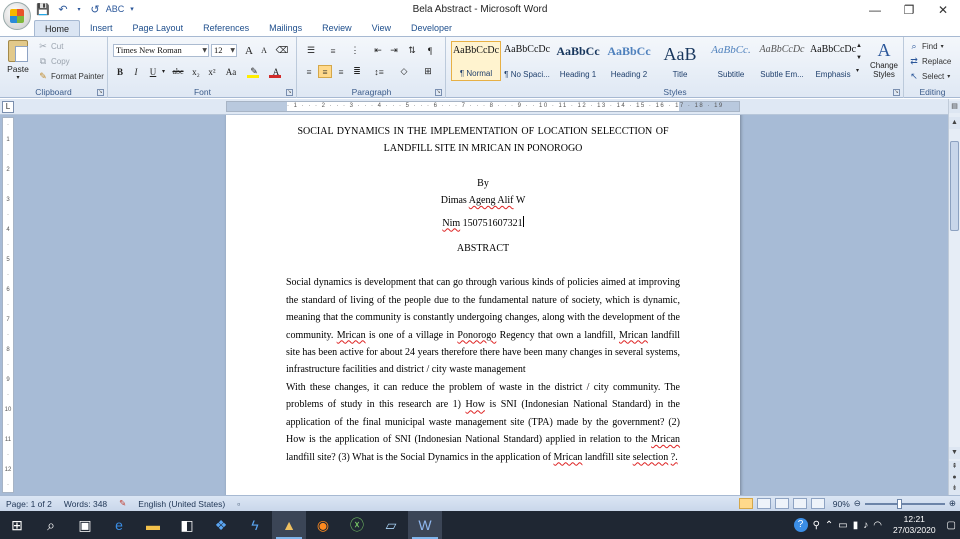  What do you see at coordinates (115, 9) in the screenshot?
I see `spelling-check-icon: ABC` at bounding box center [115, 9].